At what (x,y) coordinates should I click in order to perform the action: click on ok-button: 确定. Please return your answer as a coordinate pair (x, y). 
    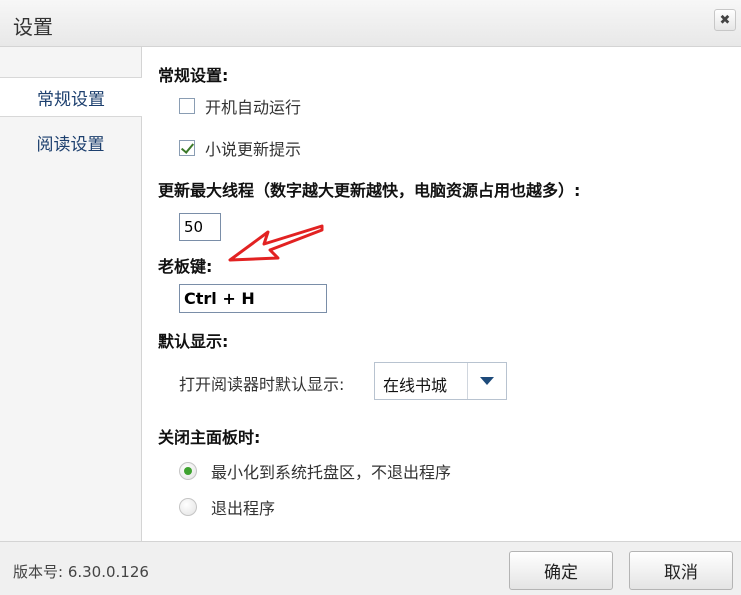
    Looking at the image, I should click on (561, 570).